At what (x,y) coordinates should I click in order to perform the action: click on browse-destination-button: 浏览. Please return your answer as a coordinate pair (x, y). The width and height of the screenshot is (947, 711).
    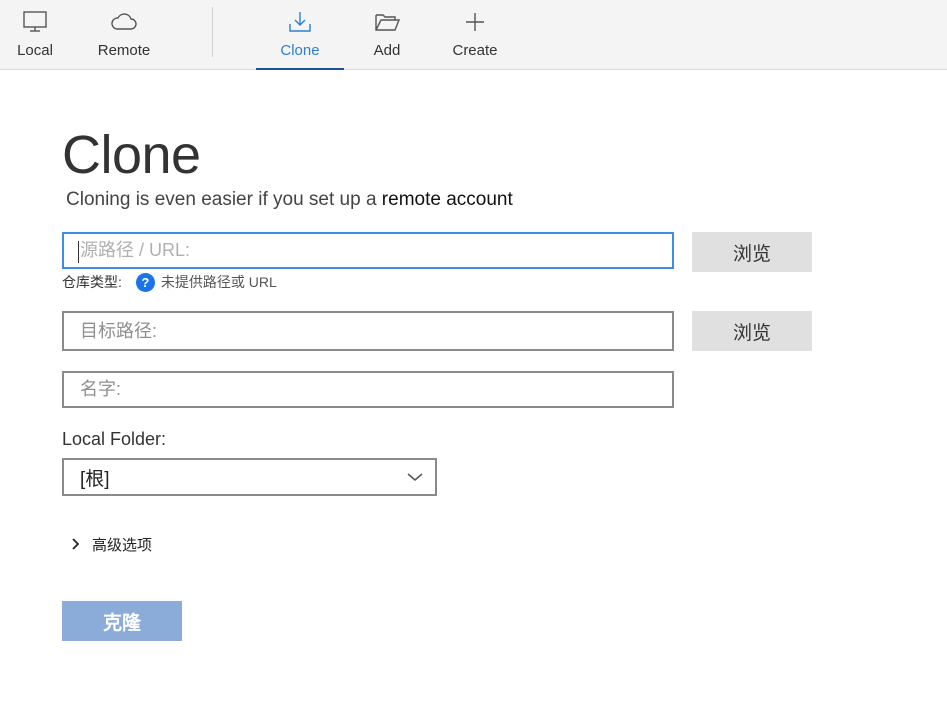
    Looking at the image, I should click on (752, 331).